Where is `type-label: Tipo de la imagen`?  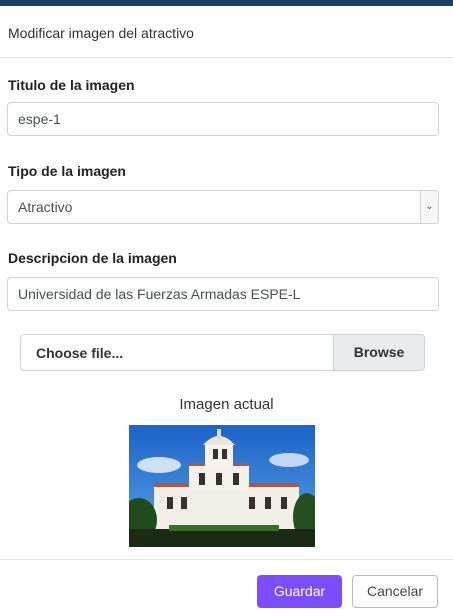
type-label: Tipo de la imagen is located at coordinates (67, 171).